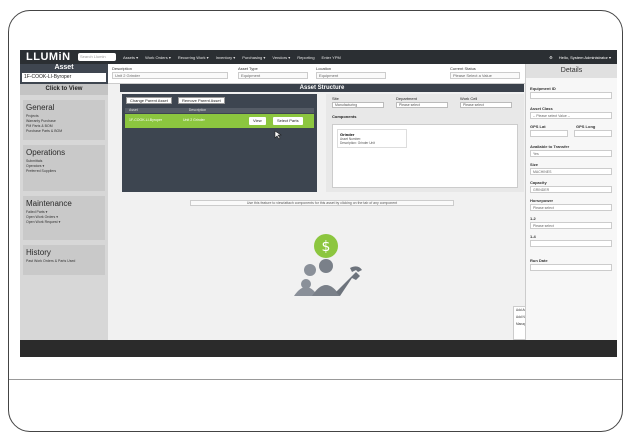 The width and height of the screenshot is (629, 440). I want to click on user-menu: Hello, System Administrator ▾, so click(585, 57).